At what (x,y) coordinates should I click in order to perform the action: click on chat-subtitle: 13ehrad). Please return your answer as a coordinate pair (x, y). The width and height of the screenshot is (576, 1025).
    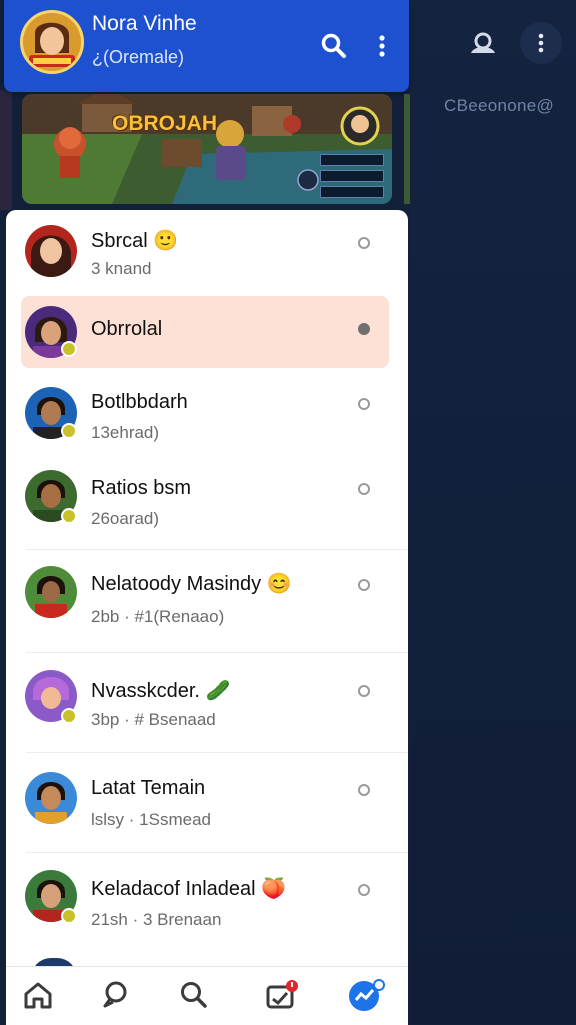
    Looking at the image, I should click on (125, 432).